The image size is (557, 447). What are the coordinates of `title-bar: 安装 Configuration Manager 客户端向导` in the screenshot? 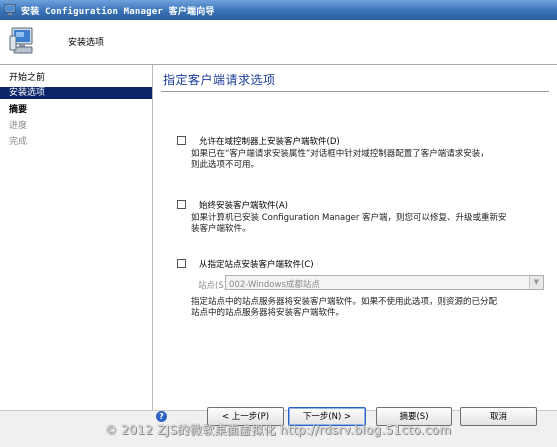 It's located at (278, 10).